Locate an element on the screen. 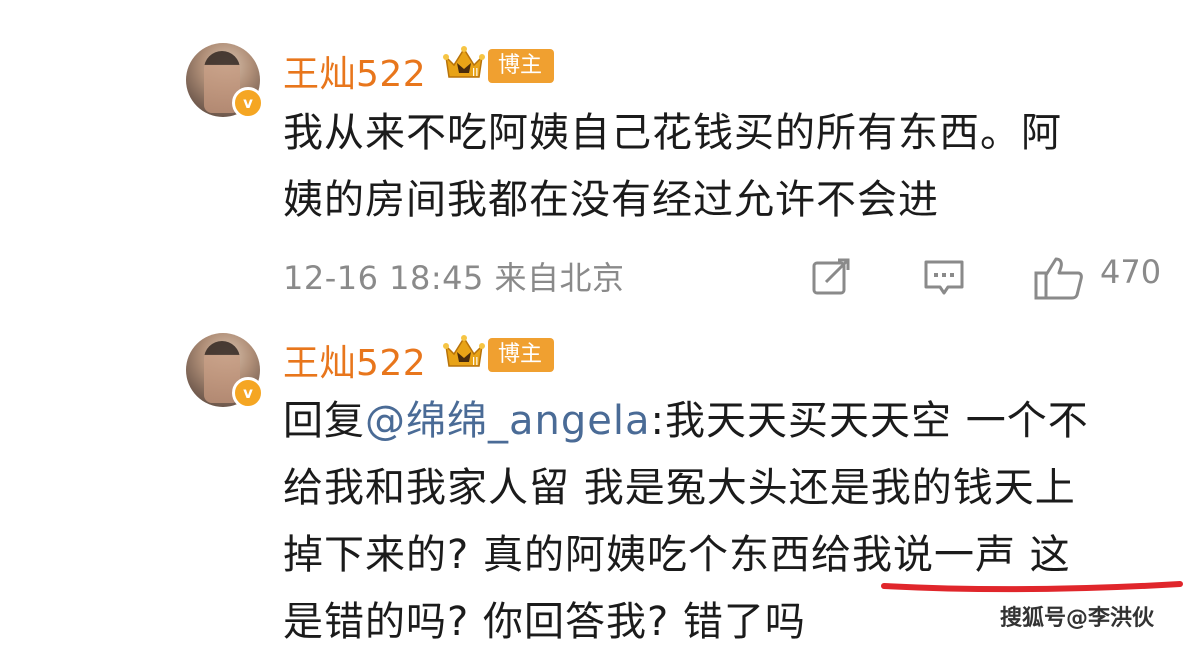 The height and width of the screenshot is (645, 1200). like-count: 470 is located at coordinates (1131, 272).